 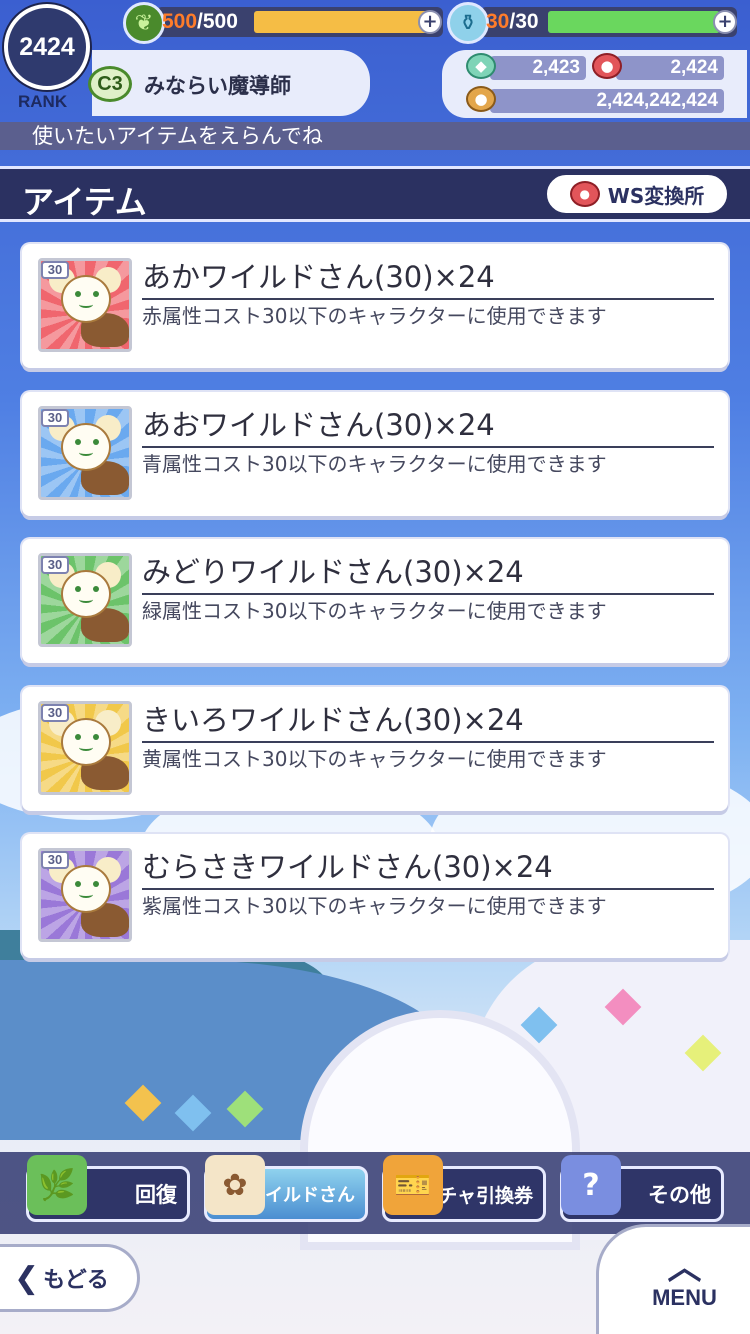 I want to click on coin-count: 2,424,242,424, so click(x=607, y=101).